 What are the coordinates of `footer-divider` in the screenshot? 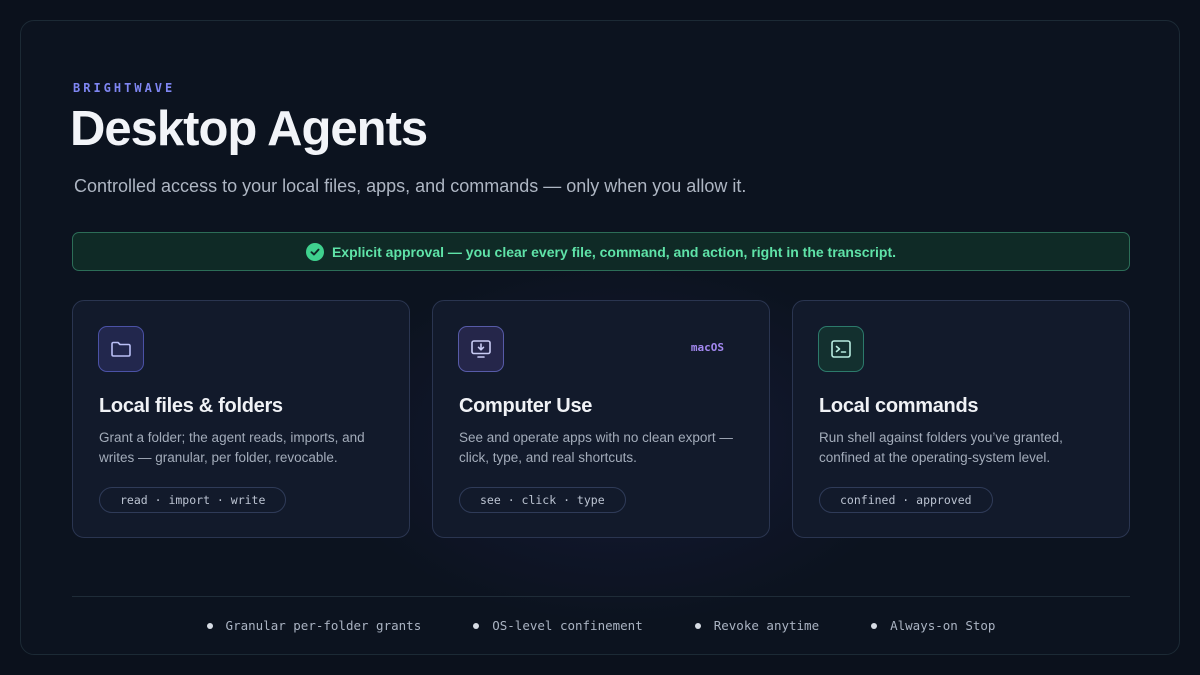 It's located at (601, 596).